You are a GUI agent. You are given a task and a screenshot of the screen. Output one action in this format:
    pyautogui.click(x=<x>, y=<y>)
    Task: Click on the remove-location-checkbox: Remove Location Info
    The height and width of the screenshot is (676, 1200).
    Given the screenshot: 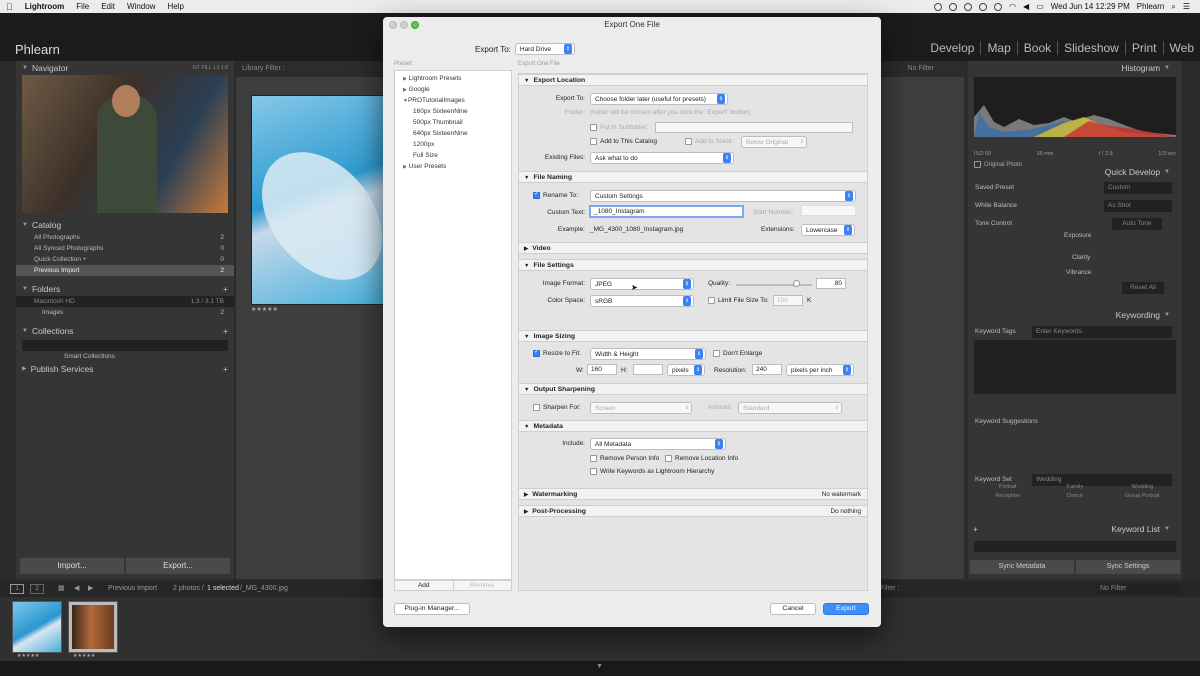 What is the action you would take?
    pyautogui.click(x=701, y=458)
    